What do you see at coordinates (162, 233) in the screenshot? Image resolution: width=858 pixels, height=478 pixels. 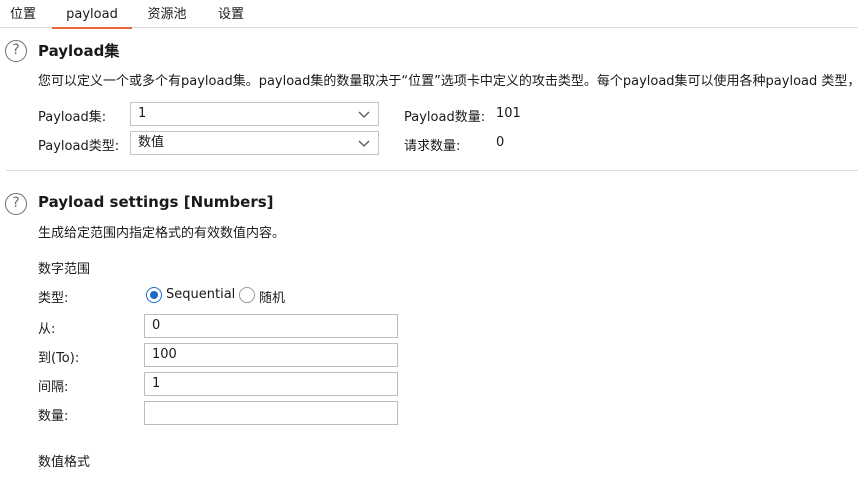 I see `payload-settings-description: 生成给定范围内指定格式的有效数值内容。` at bounding box center [162, 233].